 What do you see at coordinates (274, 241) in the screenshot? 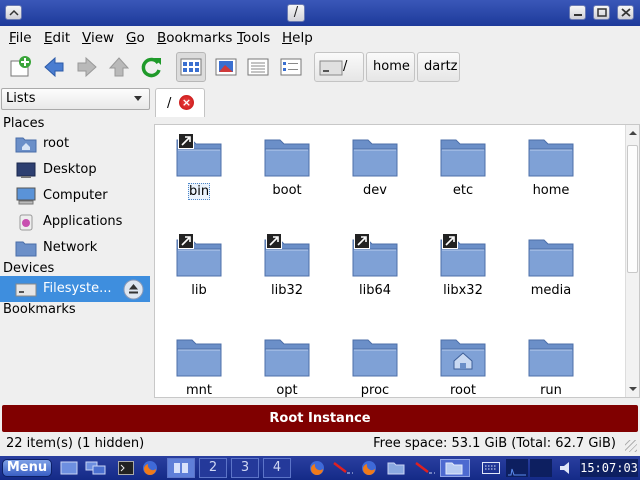
I see `symlink-icon` at bounding box center [274, 241].